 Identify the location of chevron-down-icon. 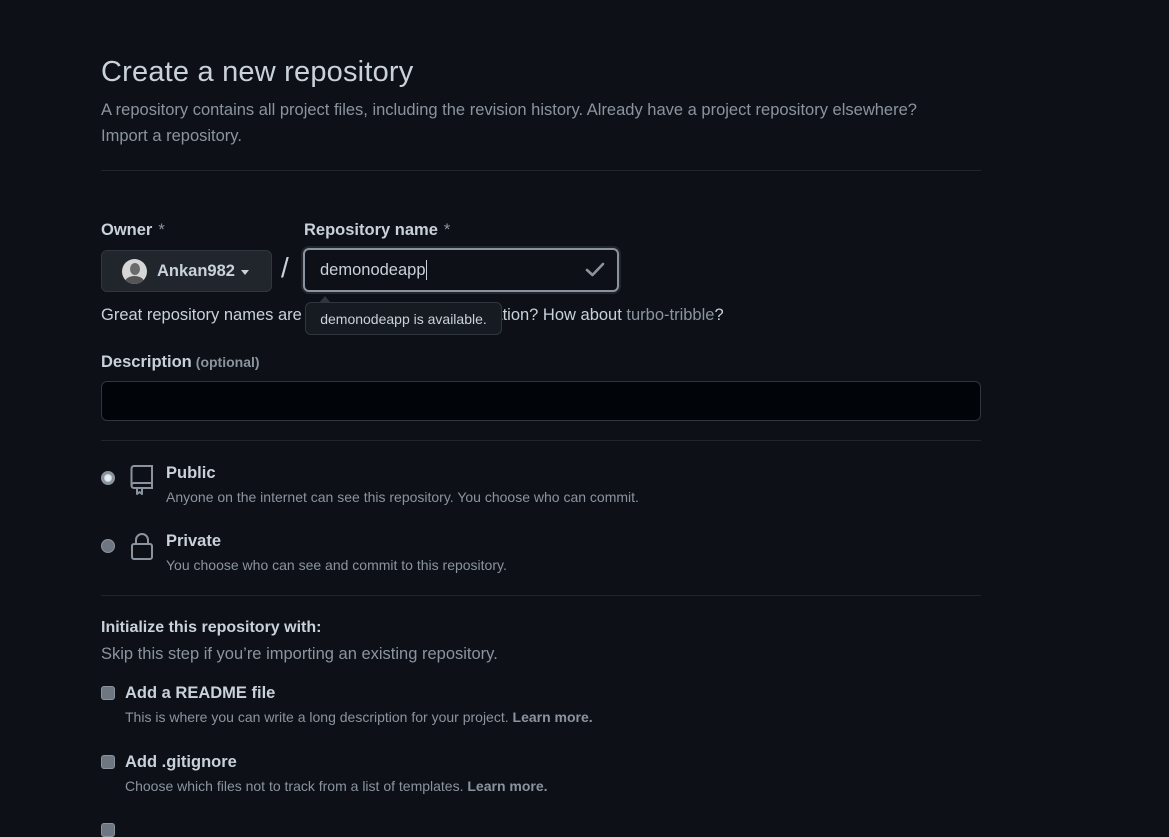
(244, 272).